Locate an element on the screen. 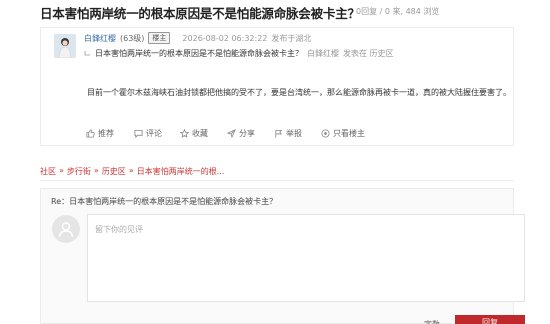 The image size is (550, 324). report-button: 举报 is located at coordinates (288, 133).